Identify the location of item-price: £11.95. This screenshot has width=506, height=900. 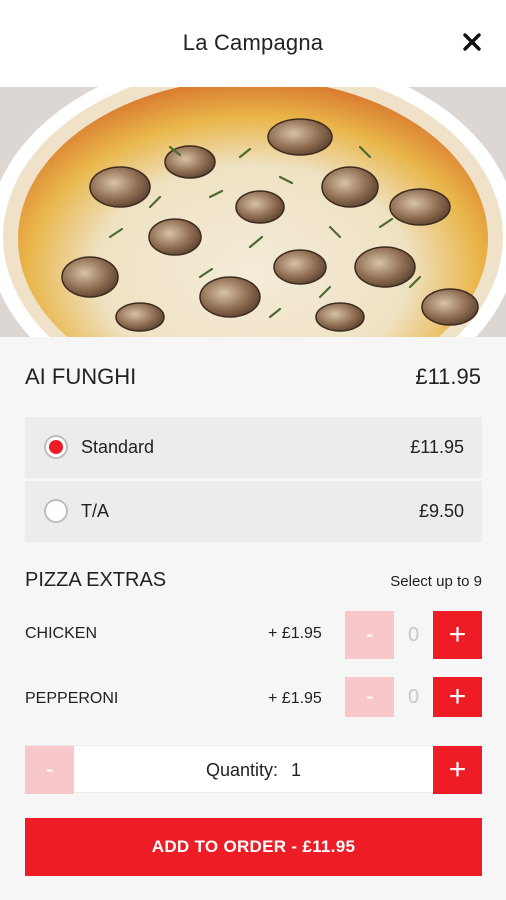
(448, 376).